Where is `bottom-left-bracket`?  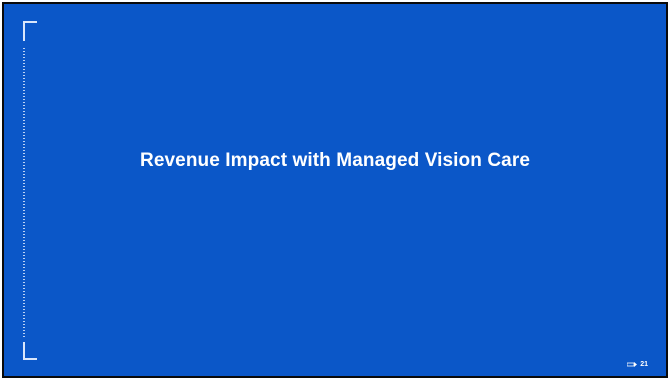
bottom-left-bracket is located at coordinates (31, 350).